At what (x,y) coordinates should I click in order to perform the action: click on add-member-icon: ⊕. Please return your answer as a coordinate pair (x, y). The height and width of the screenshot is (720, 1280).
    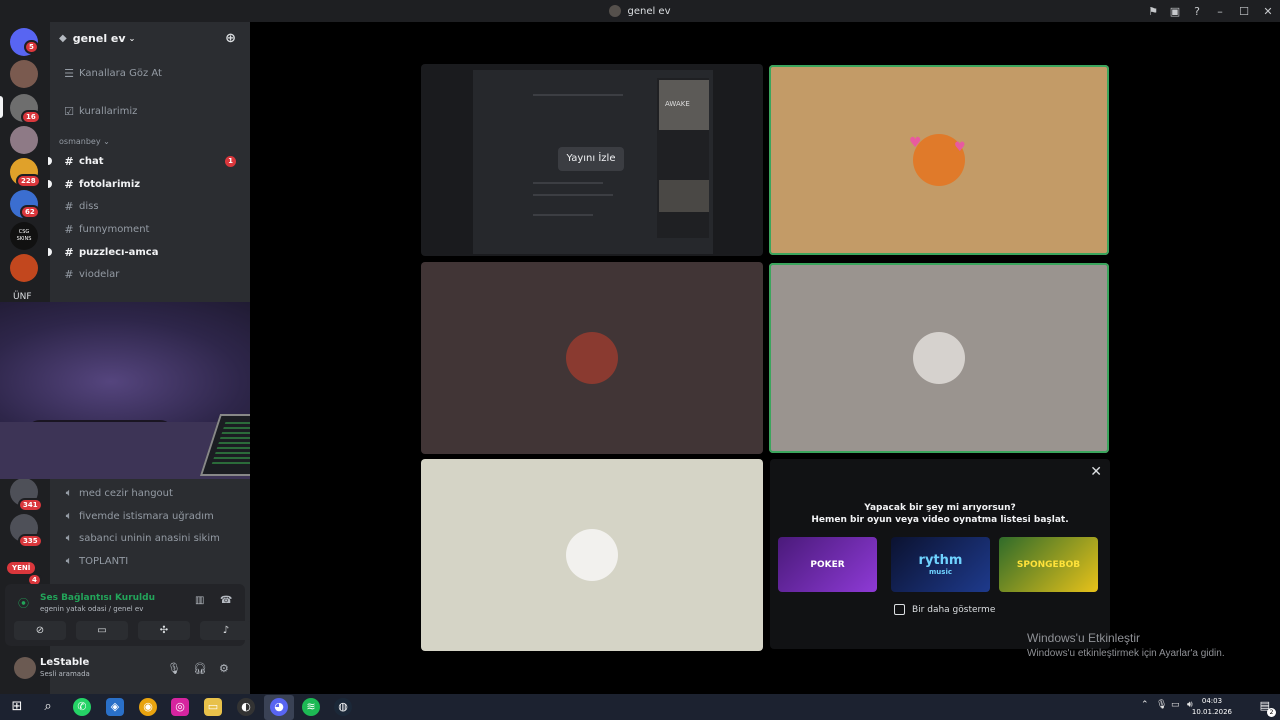
    Looking at the image, I should click on (230, 38).